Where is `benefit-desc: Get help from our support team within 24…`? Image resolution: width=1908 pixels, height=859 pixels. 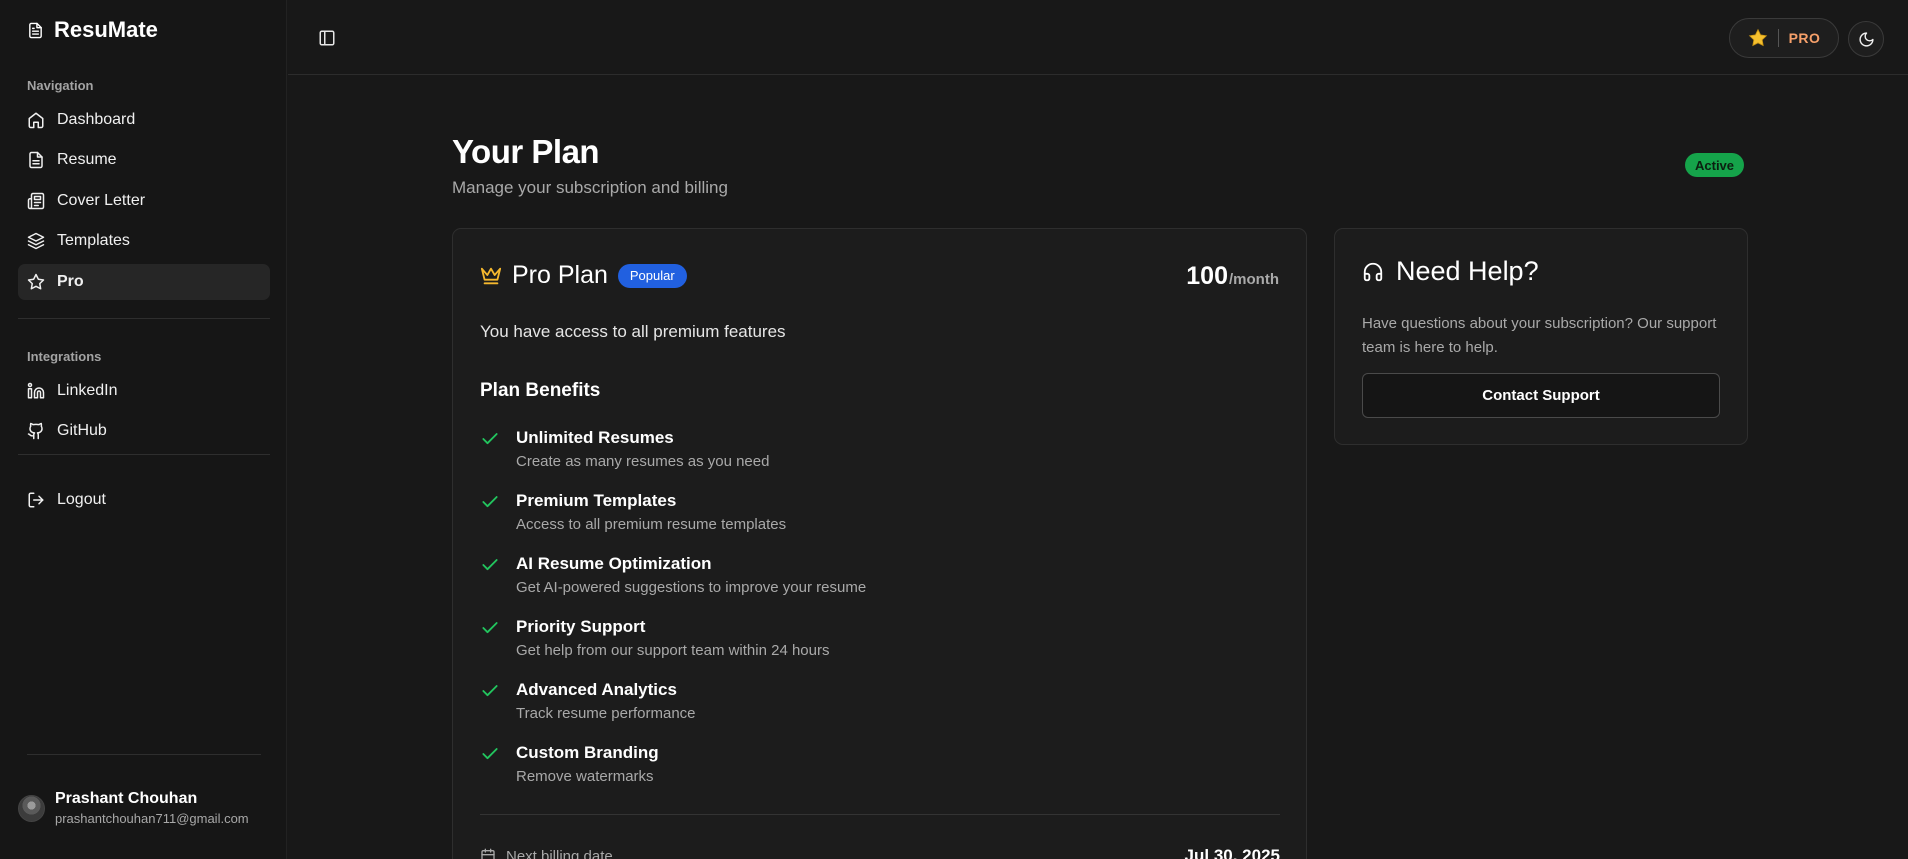 benefit-desc: Get help from our support team within 24… is located at coordinates (673, 650).